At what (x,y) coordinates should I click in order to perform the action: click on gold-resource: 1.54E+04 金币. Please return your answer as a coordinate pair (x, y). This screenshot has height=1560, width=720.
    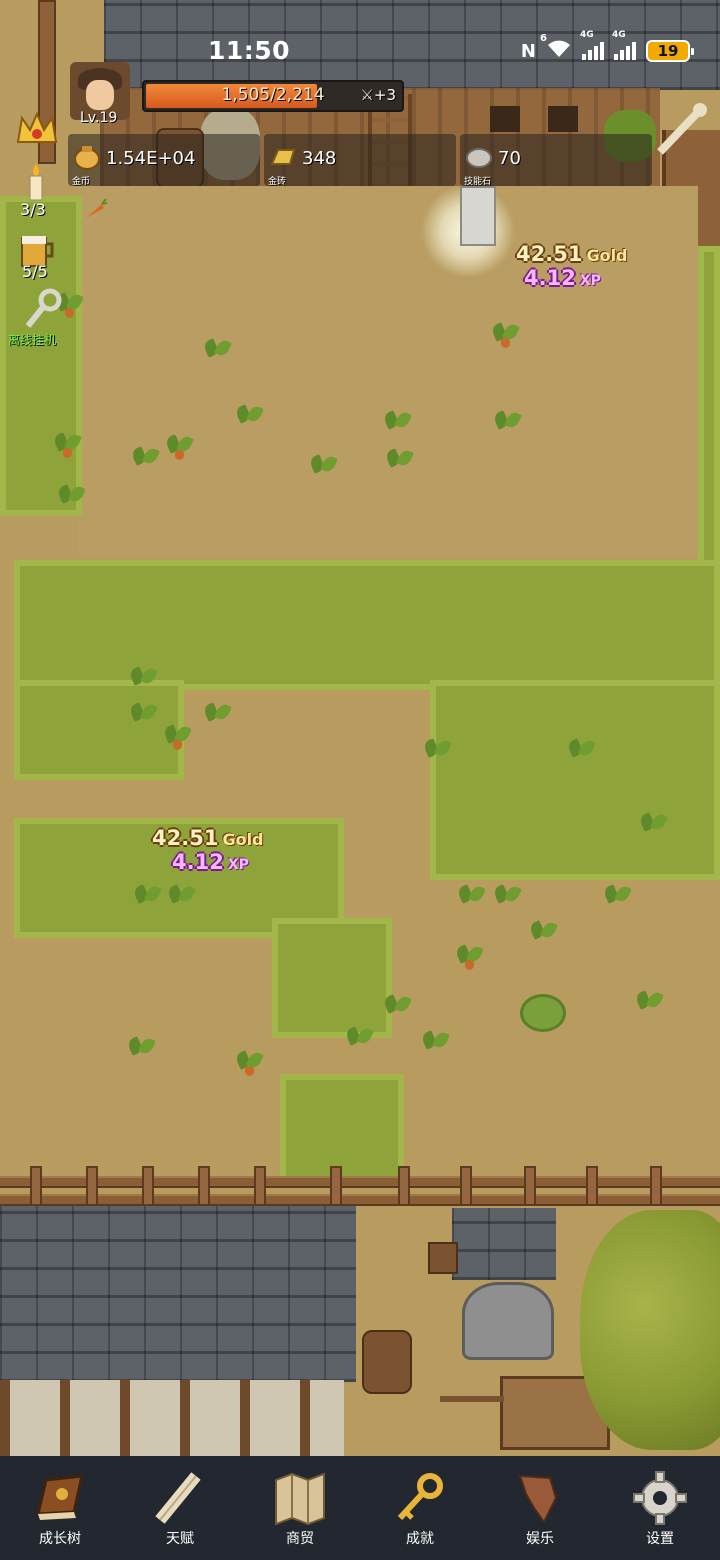
    Looking at the image, I should click on (164, 160).